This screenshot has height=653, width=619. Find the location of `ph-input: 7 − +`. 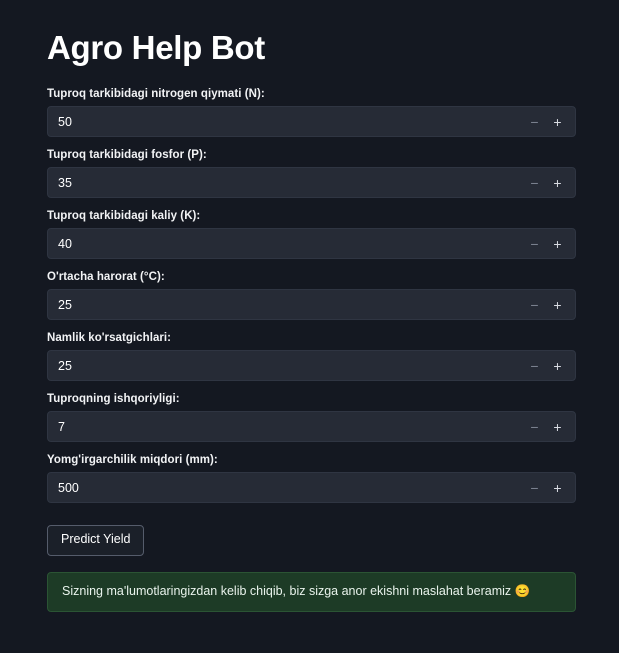

ph-input: 7 − + is located at coordinates (311, 427).